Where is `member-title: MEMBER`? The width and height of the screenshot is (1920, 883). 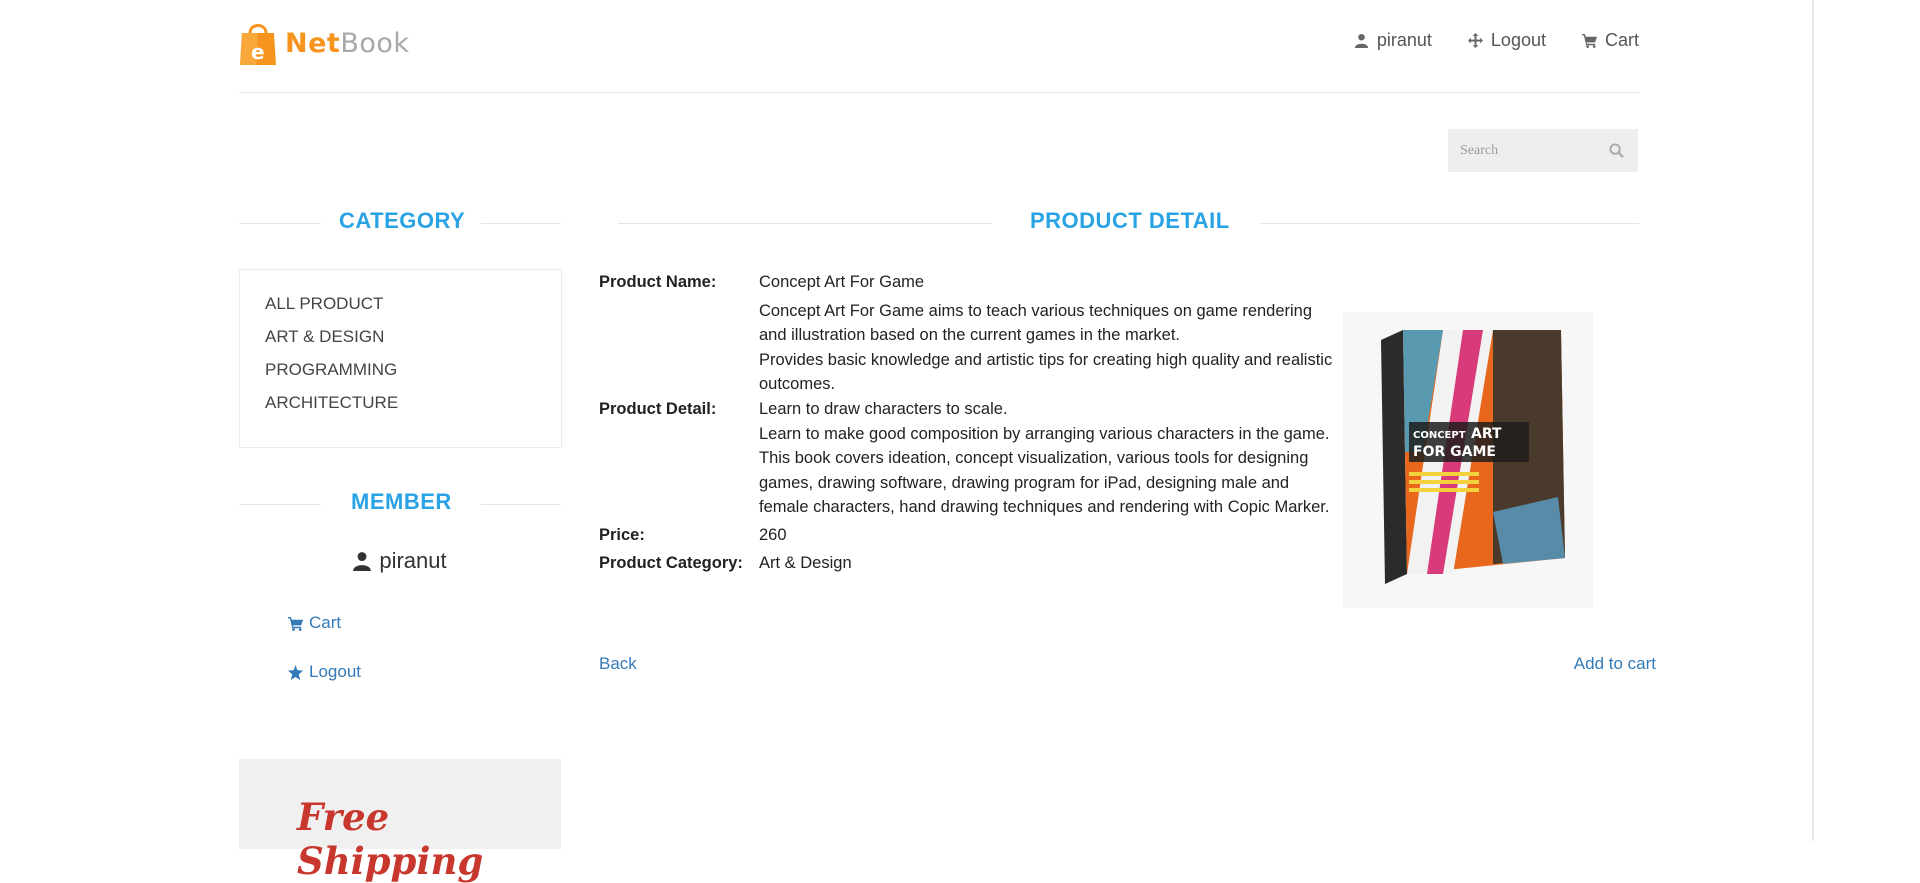 member-title: MEMBER is located at coordinates (401, 501).